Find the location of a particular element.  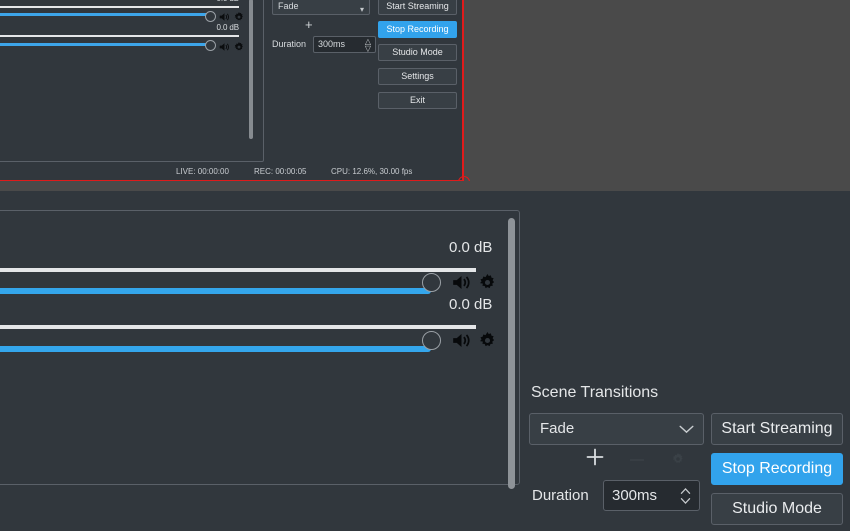

selection-border-right is located at coordinates (463, 90).